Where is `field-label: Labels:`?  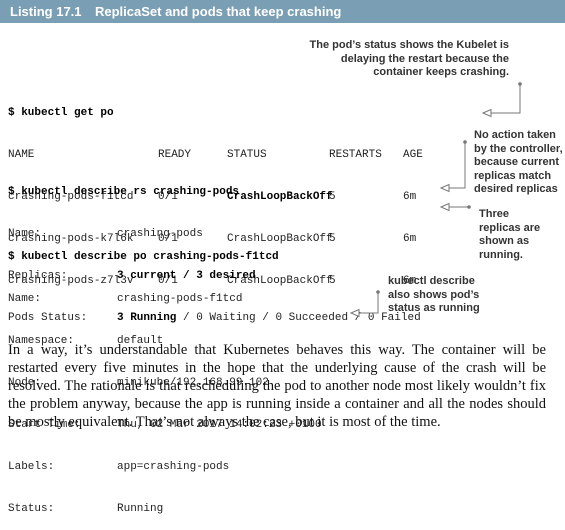
field-label: Labels: is located at coordinates (31, 467).